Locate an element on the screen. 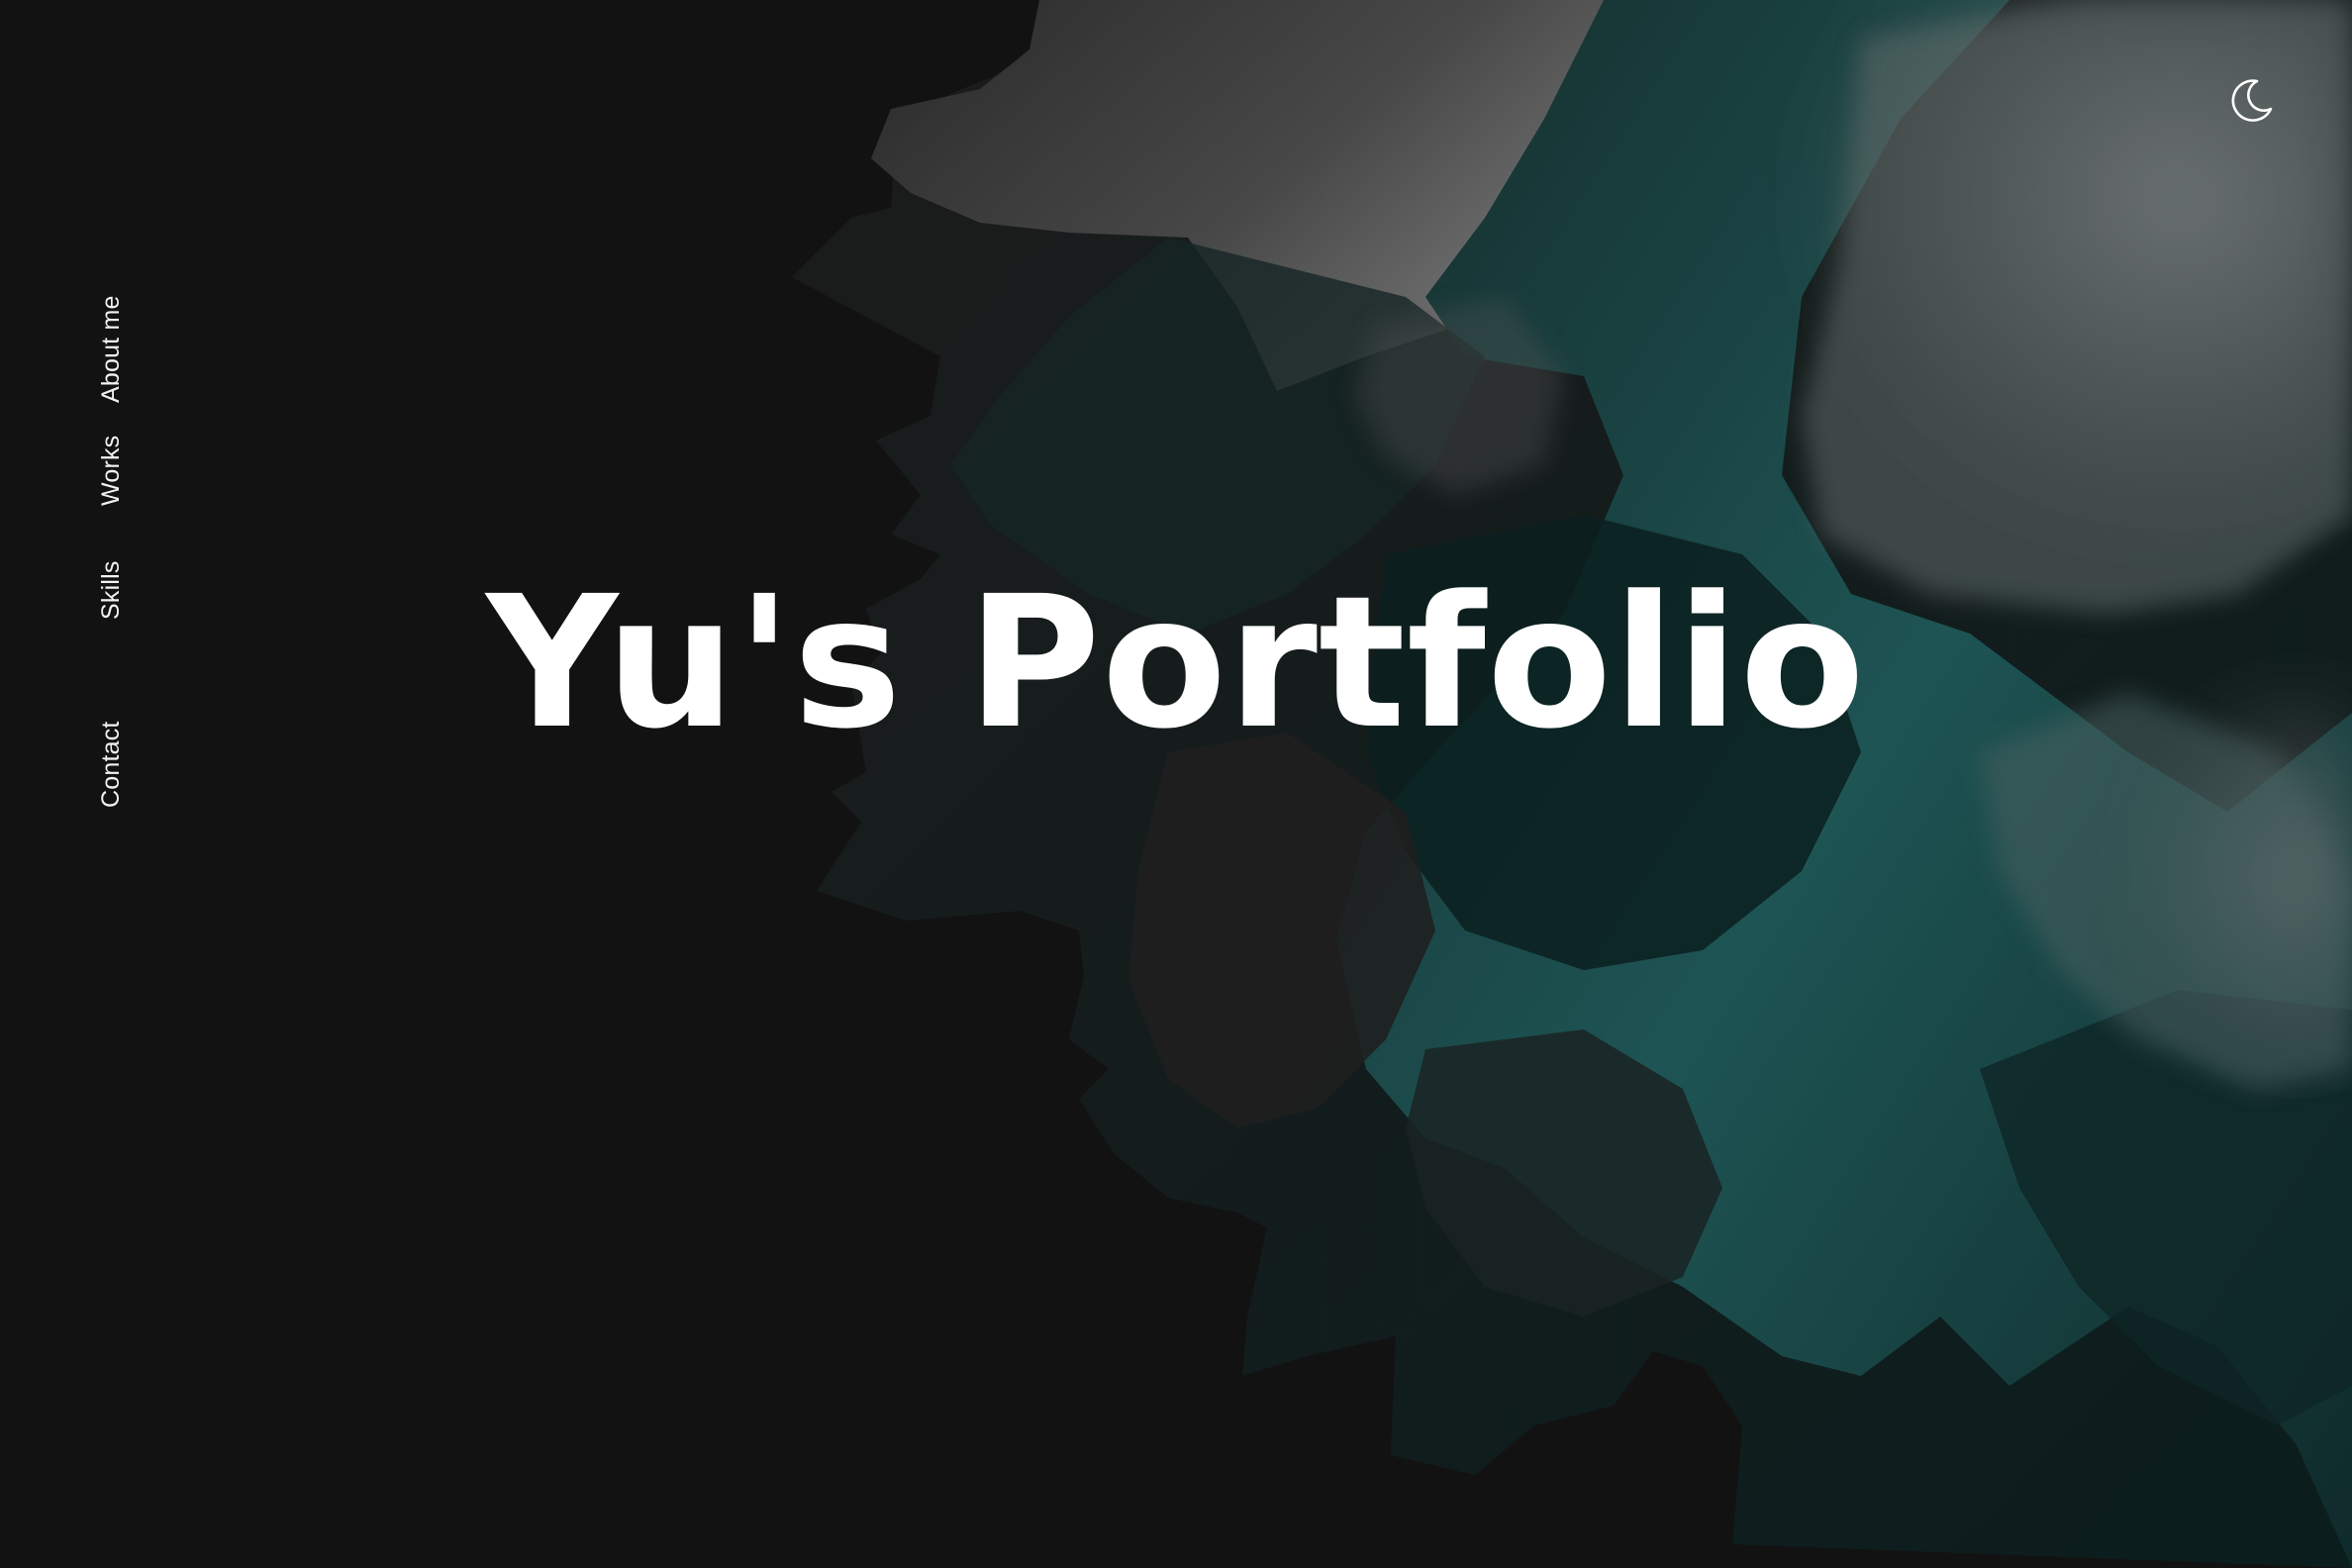 The width and height of the screenshot is (2352, 1568). nav-item-label: About me is located at coordinates (111, 349).